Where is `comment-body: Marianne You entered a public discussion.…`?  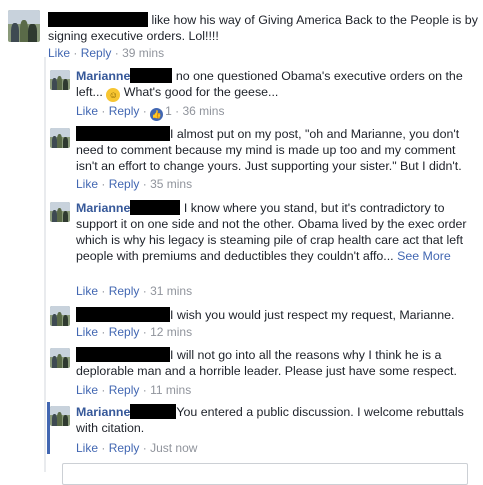 comment-body: Marianne You entered a public discussion.… is located at coordinates (275, 420).